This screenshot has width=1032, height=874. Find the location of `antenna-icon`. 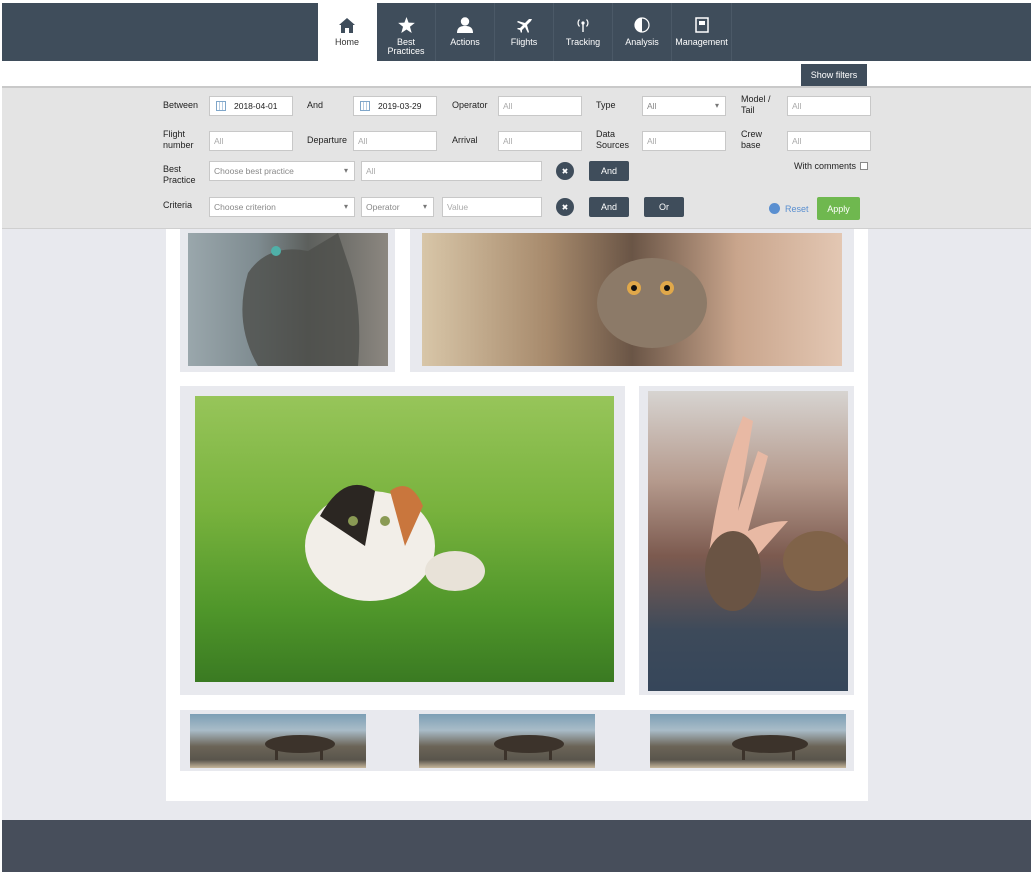

antenna-icon is located at coordinates (583, 25).